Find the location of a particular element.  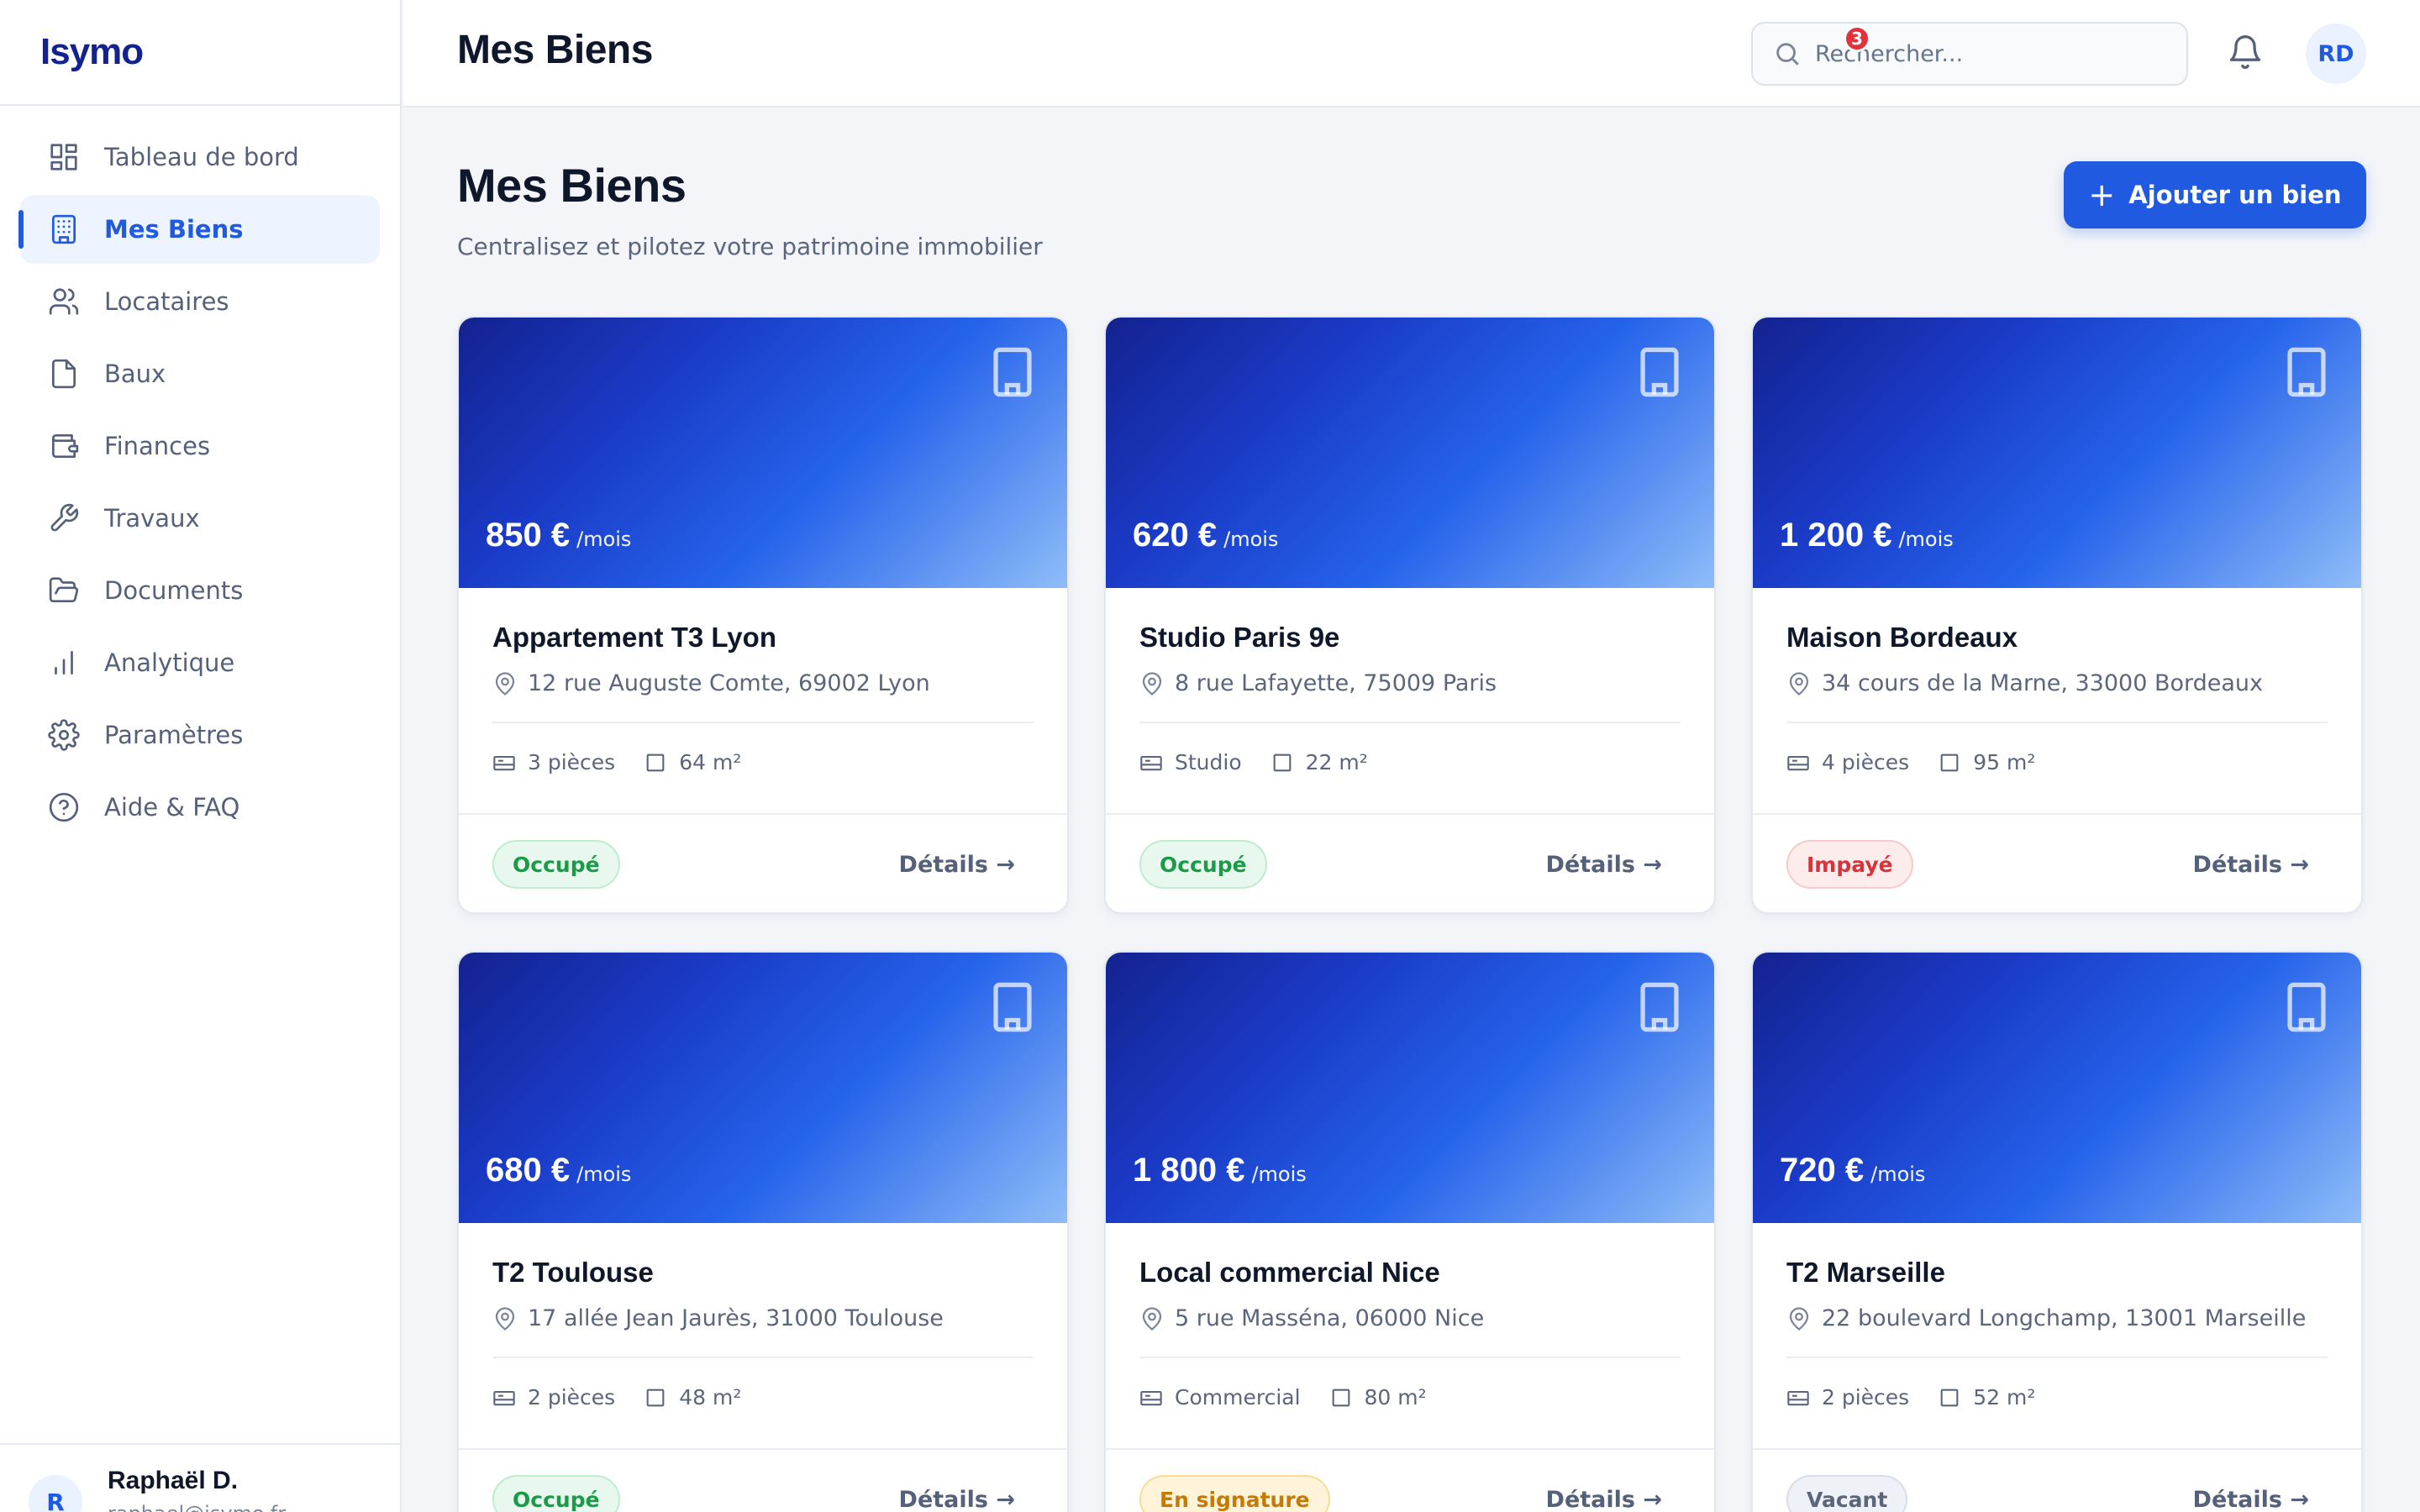

user-profile: R Raphaël D. raphael@isymo.fr is located at coordinates (200, 1477).